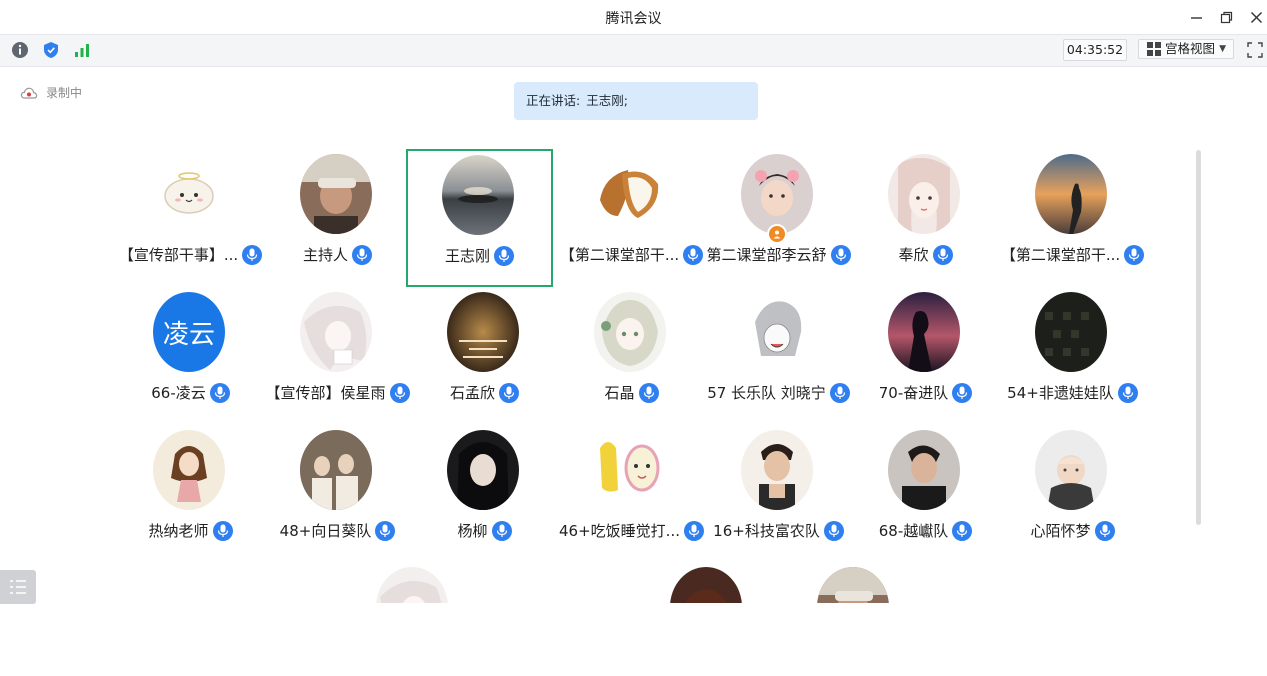 This screenshot has width=1267, height=676. I want to click on participant-name: 第二课堂部李云舒, so click(766, 255).